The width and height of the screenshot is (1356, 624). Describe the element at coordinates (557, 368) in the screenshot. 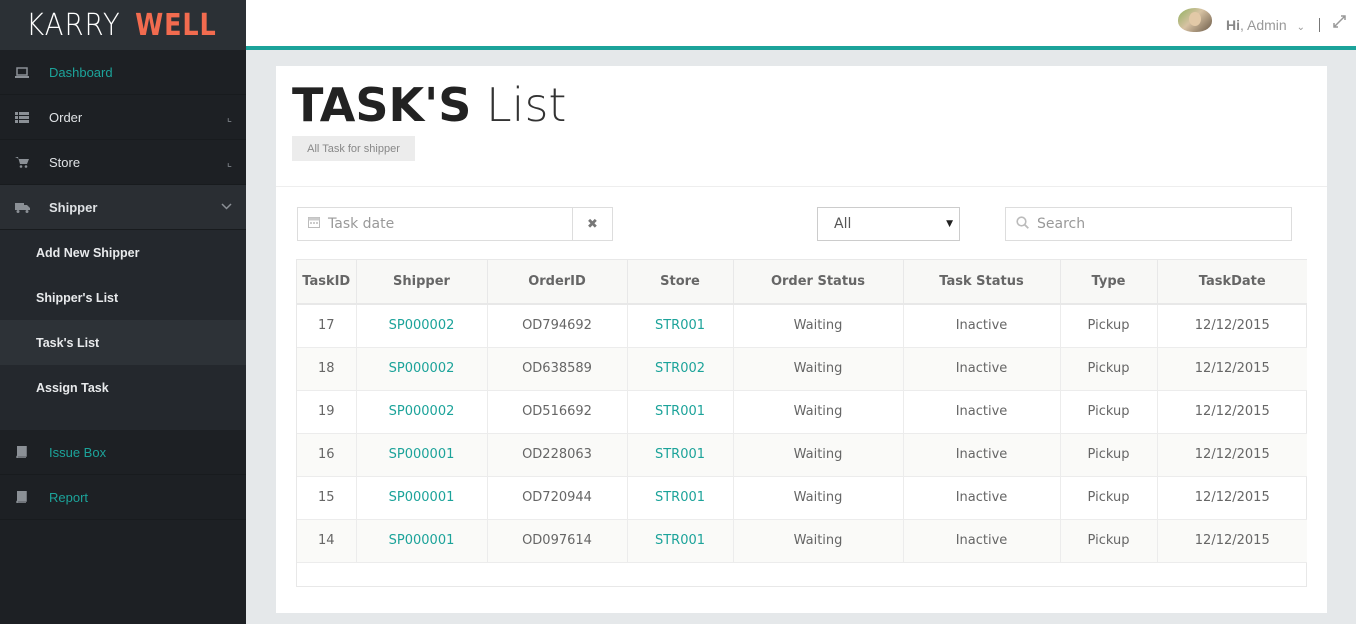

I see `cell-orderid: OD638589` at that location.